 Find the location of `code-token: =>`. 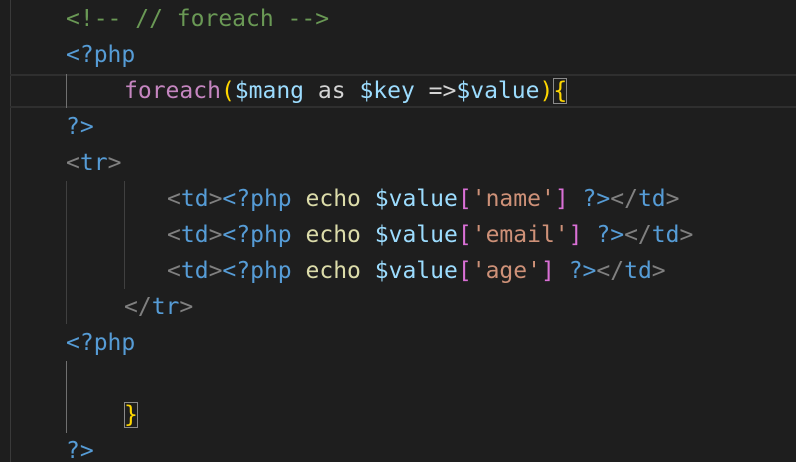

code-token: => is located at coordinates (435, 91).